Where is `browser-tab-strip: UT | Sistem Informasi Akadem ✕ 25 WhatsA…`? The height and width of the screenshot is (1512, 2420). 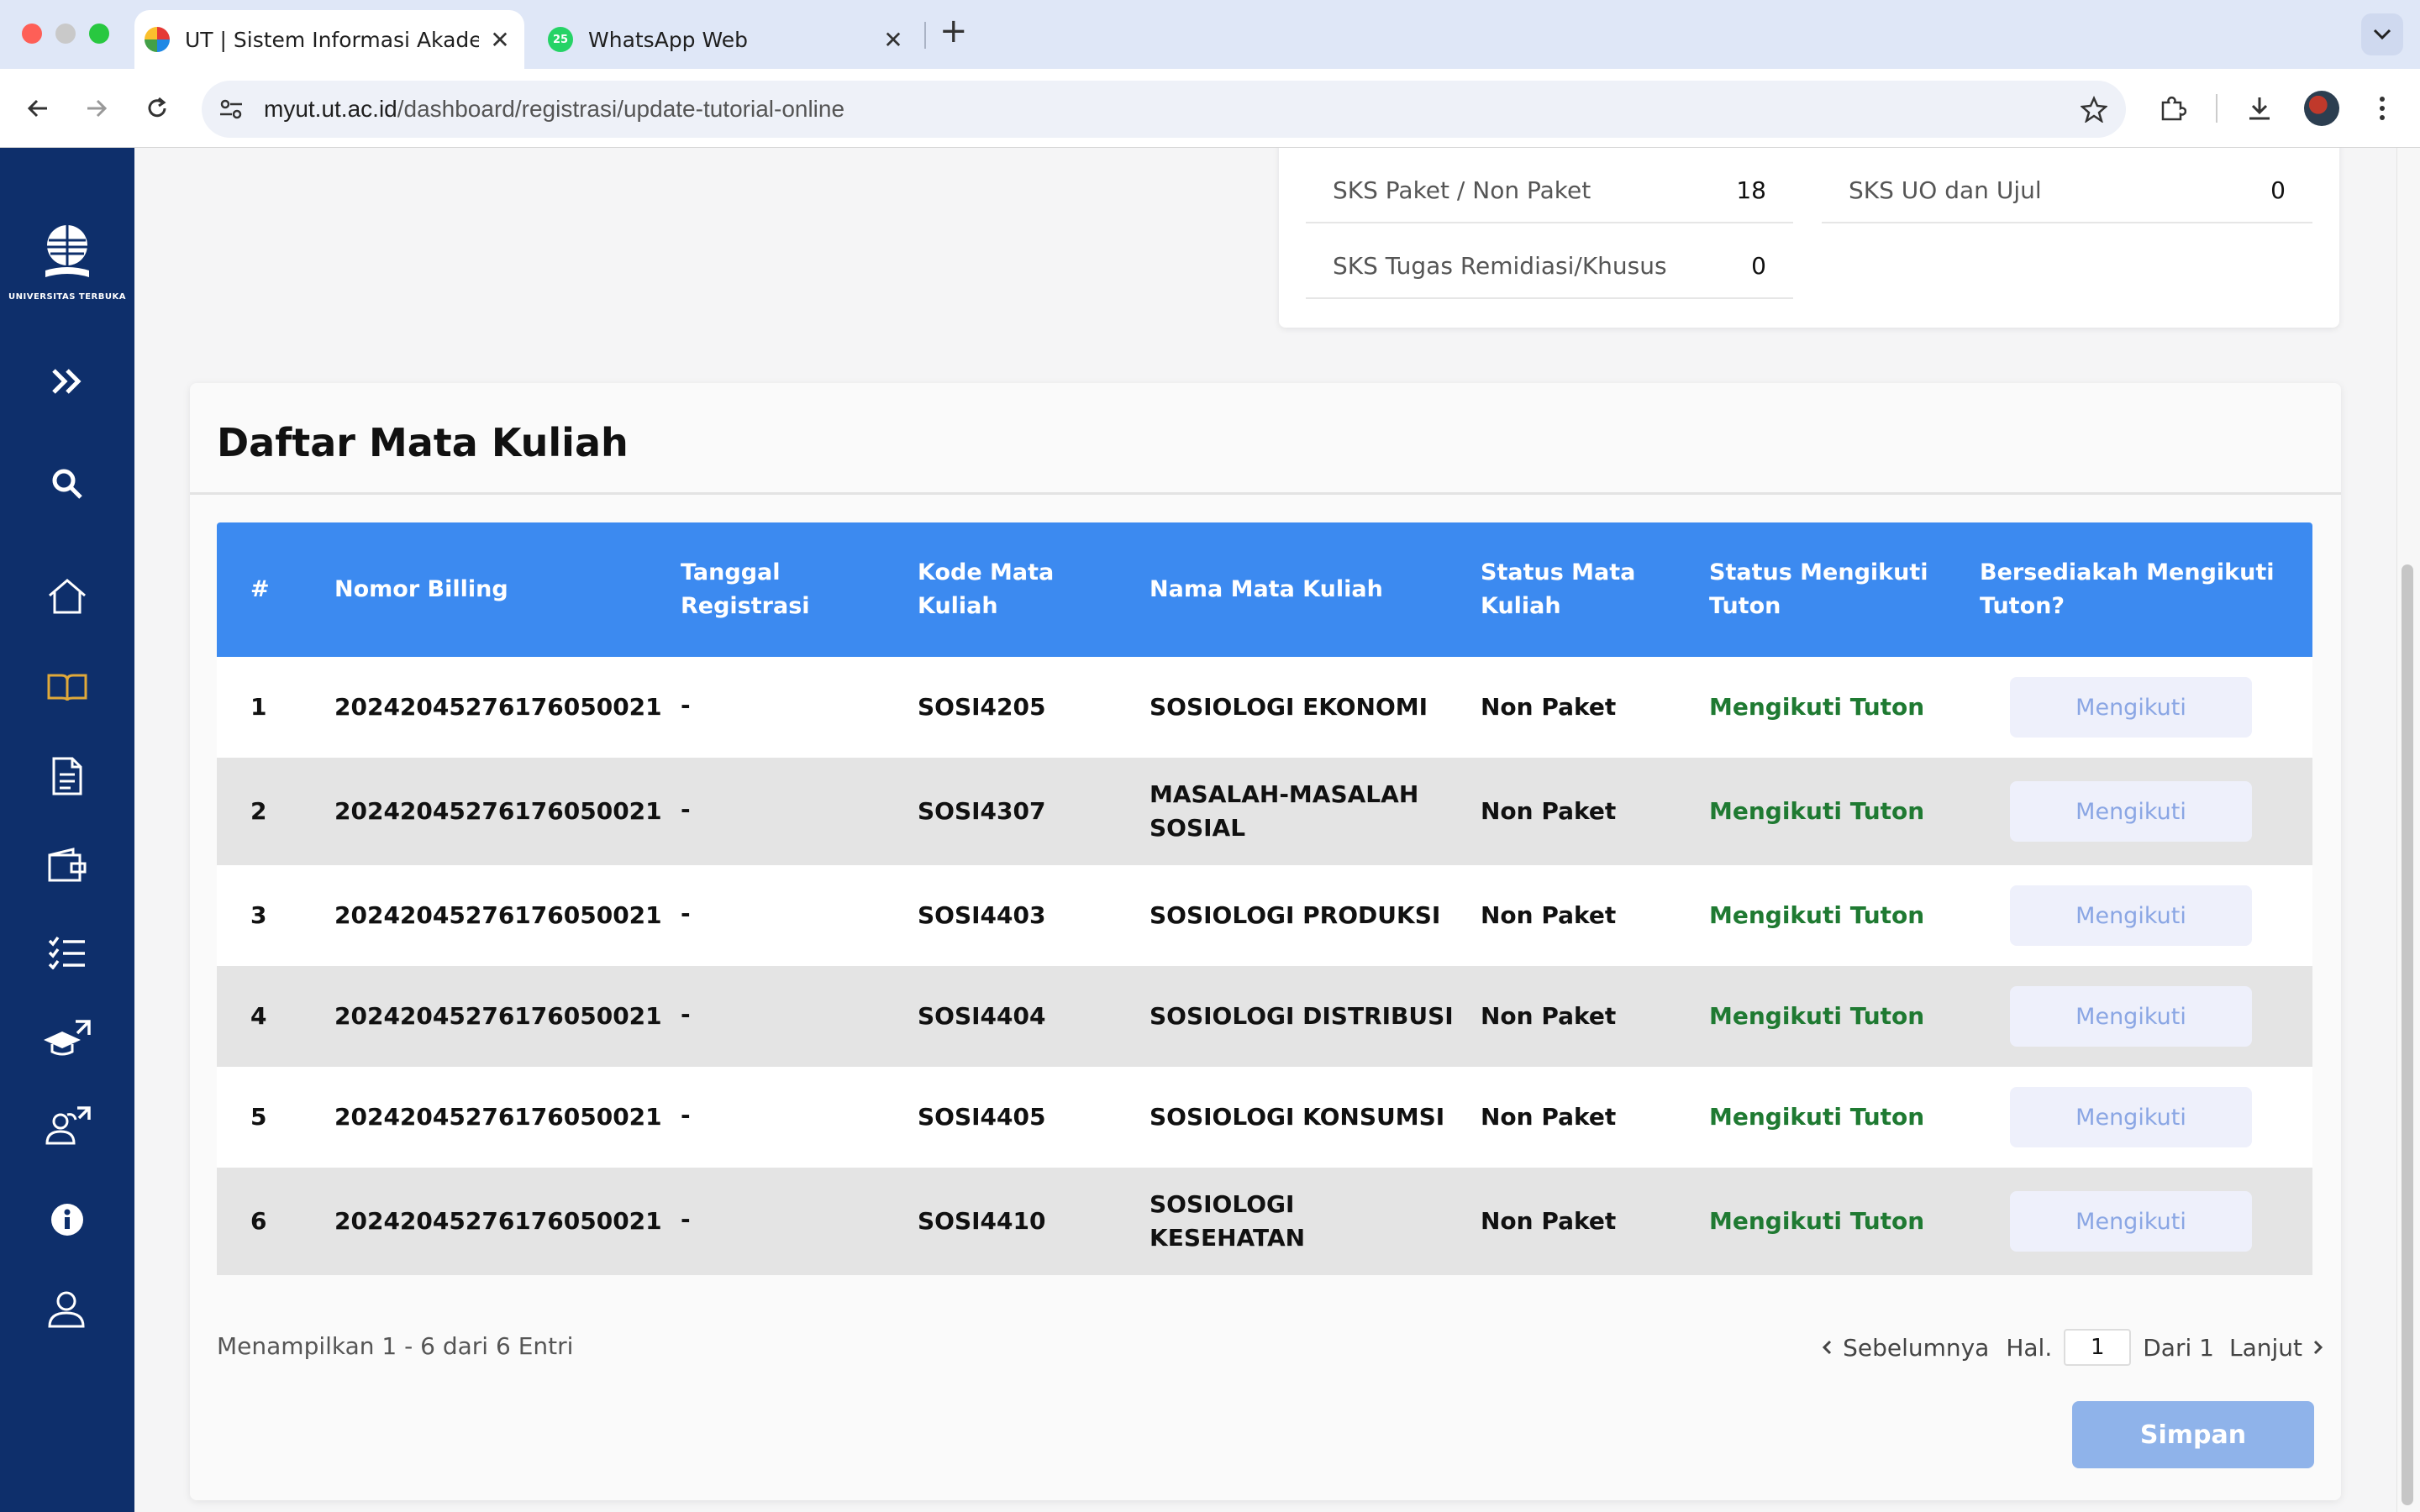
browser-tab-strip: UT | Sistem Informasi Akadem ✕ 25 WhatsA… is located at coordinates (1210, 34).